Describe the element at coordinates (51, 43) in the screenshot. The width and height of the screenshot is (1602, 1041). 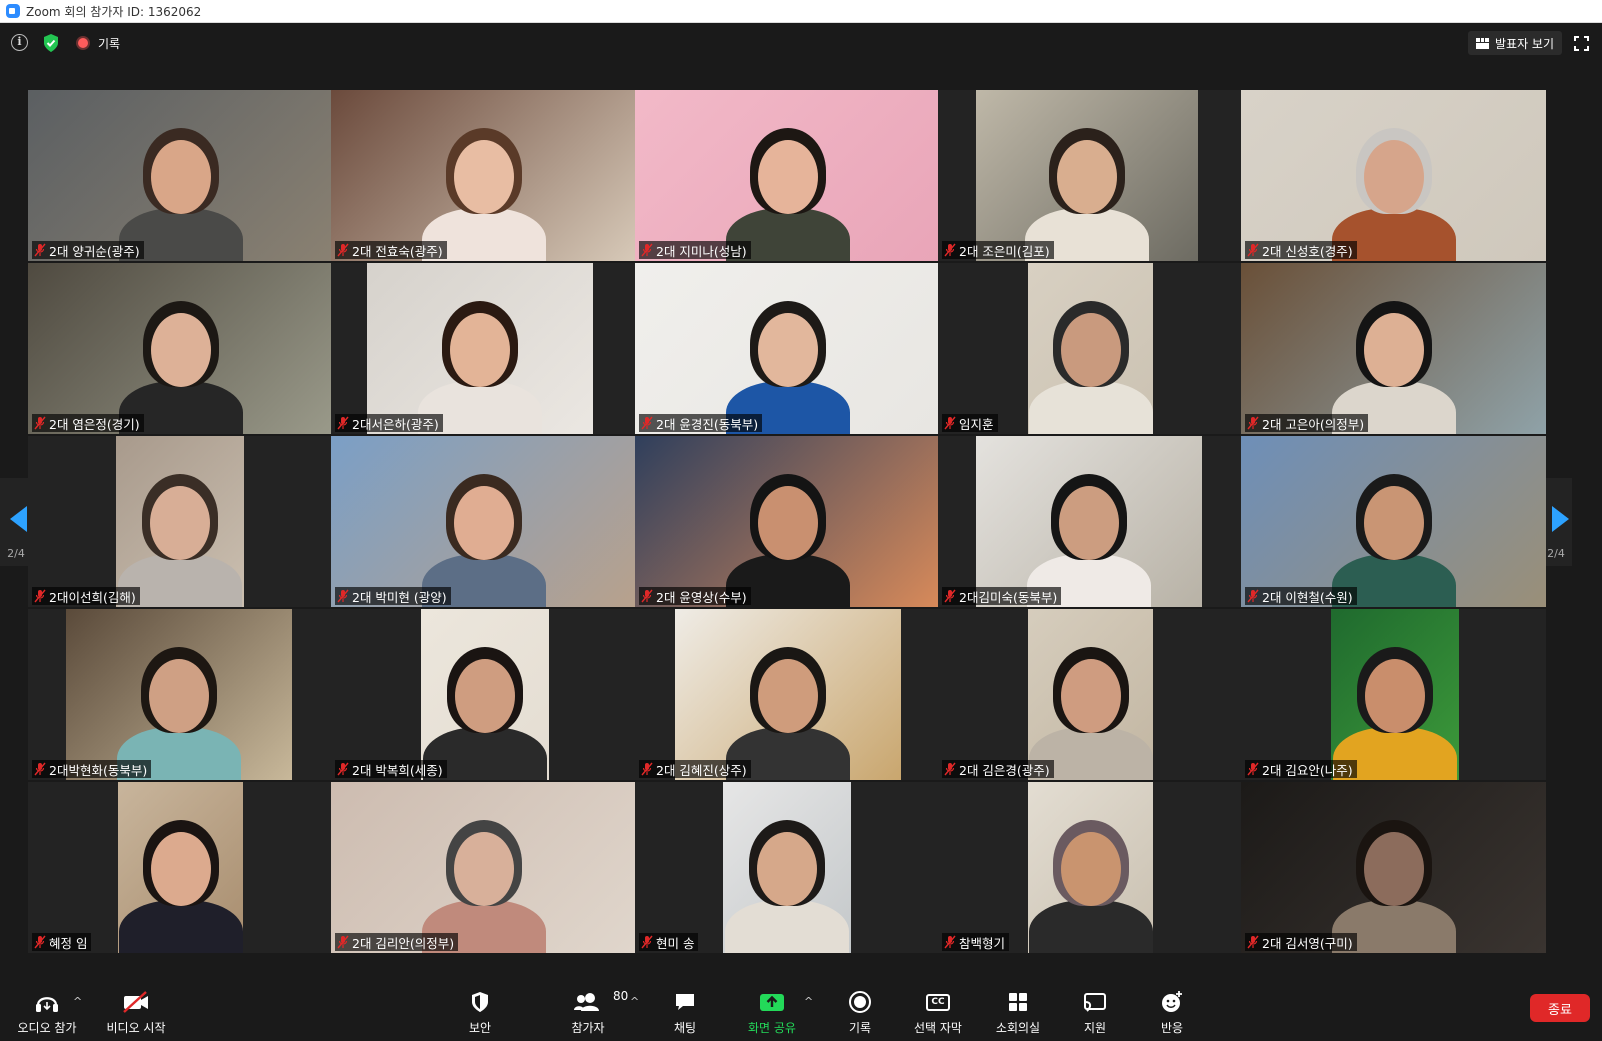
I see `encryption-shield-icon` at that location.